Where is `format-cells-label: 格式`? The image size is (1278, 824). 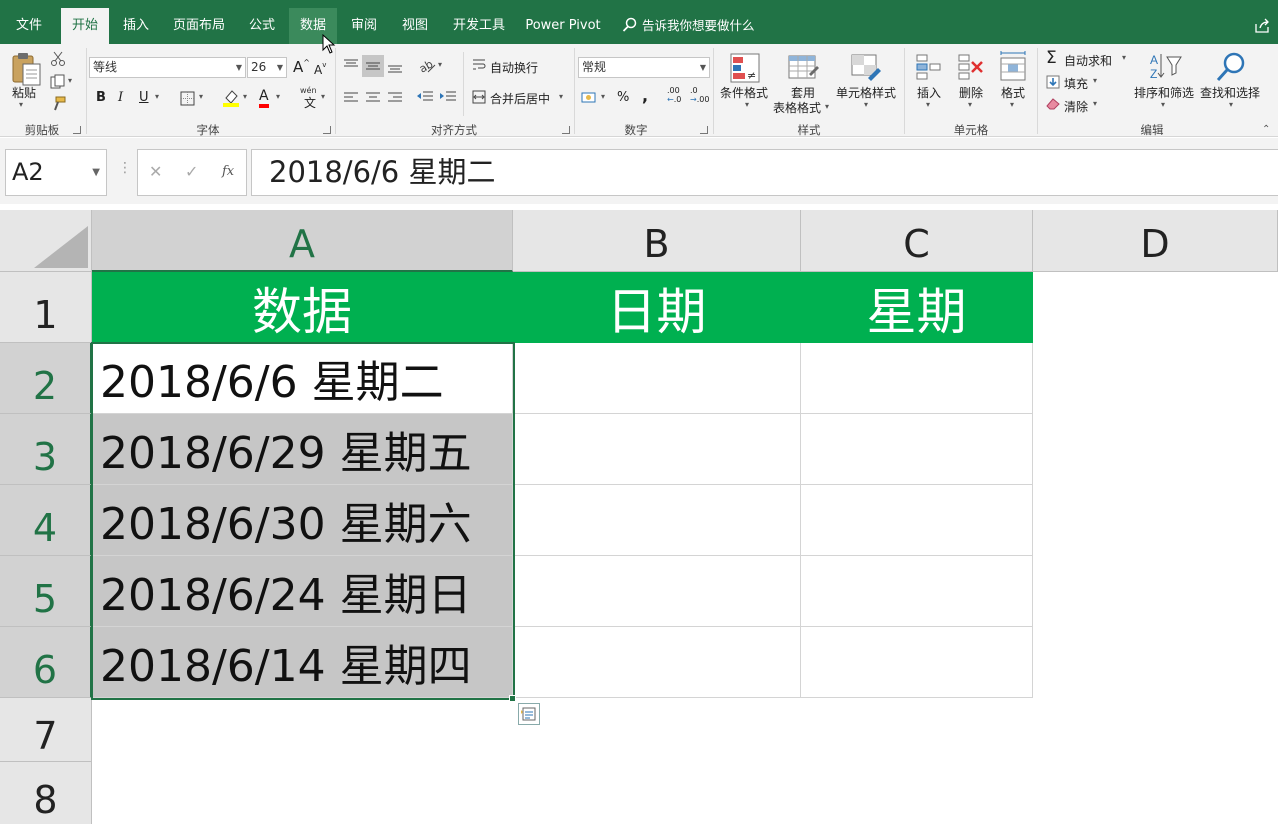 format-cells-label: 格式 is located at coordinates (1013, 92).